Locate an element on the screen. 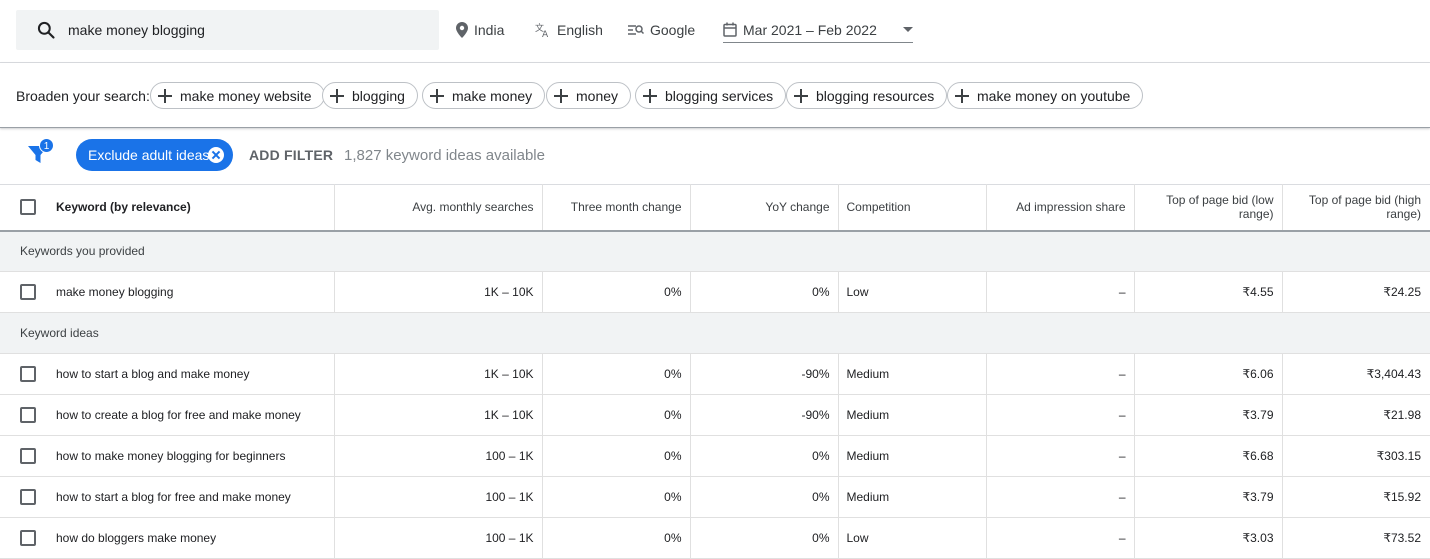 The width and height of the screenshot is (1430, 559). header-keyword-label: Keyword (by relevance) is located at coordinates (123, 207).